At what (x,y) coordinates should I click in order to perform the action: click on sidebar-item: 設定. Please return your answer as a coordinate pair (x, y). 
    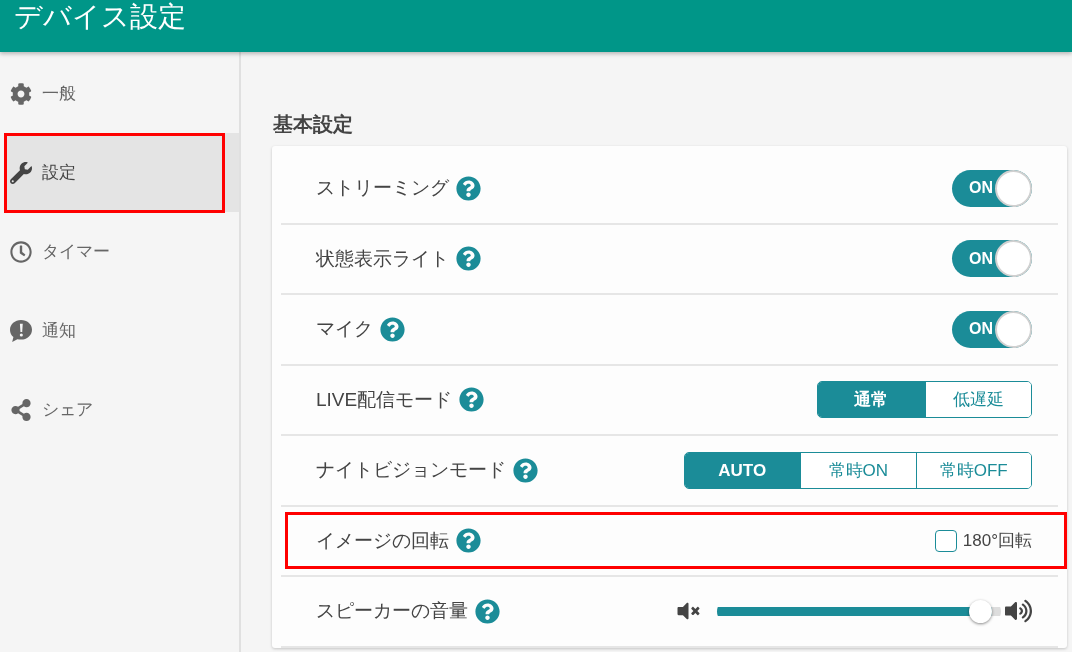
    Looking at the image, I should click on (121, 172).